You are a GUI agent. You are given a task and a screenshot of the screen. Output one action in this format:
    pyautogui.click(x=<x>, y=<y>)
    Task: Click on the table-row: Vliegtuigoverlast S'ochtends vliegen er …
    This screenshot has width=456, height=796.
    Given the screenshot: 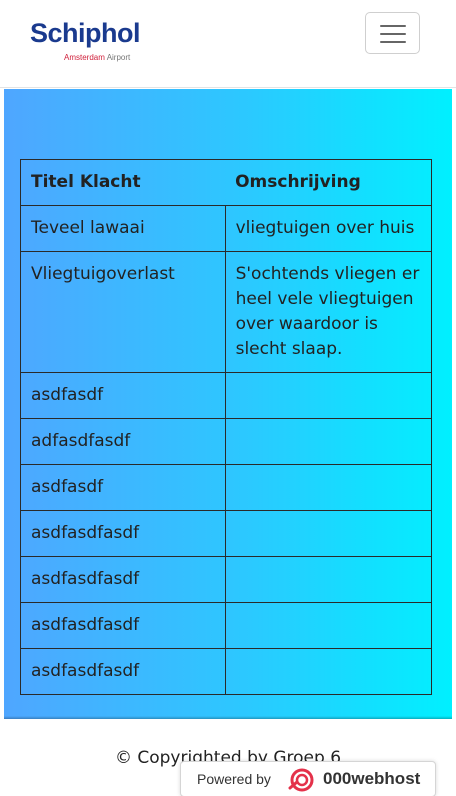 What is the action you would take?
    pyautogui.click(x=226, y=312)
    